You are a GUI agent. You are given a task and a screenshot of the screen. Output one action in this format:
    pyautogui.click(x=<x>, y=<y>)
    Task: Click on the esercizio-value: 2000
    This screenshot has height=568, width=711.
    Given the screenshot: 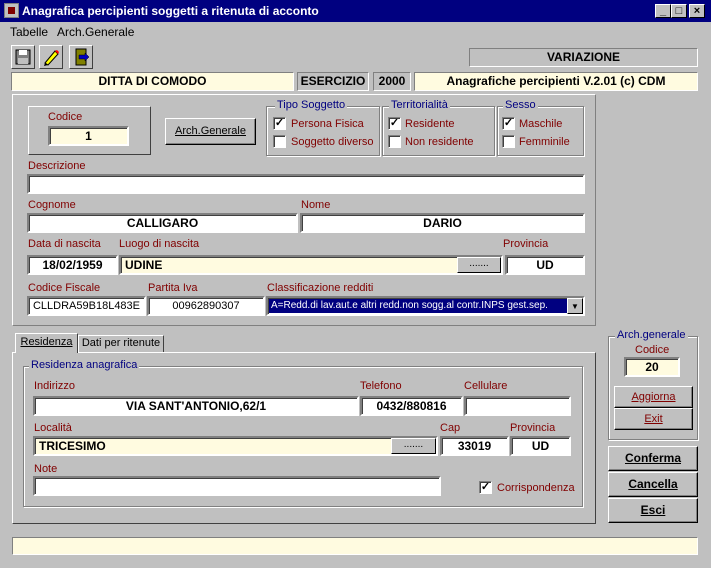 What is the action you would take?
    pyautogui.click(x=392, y=81)
    